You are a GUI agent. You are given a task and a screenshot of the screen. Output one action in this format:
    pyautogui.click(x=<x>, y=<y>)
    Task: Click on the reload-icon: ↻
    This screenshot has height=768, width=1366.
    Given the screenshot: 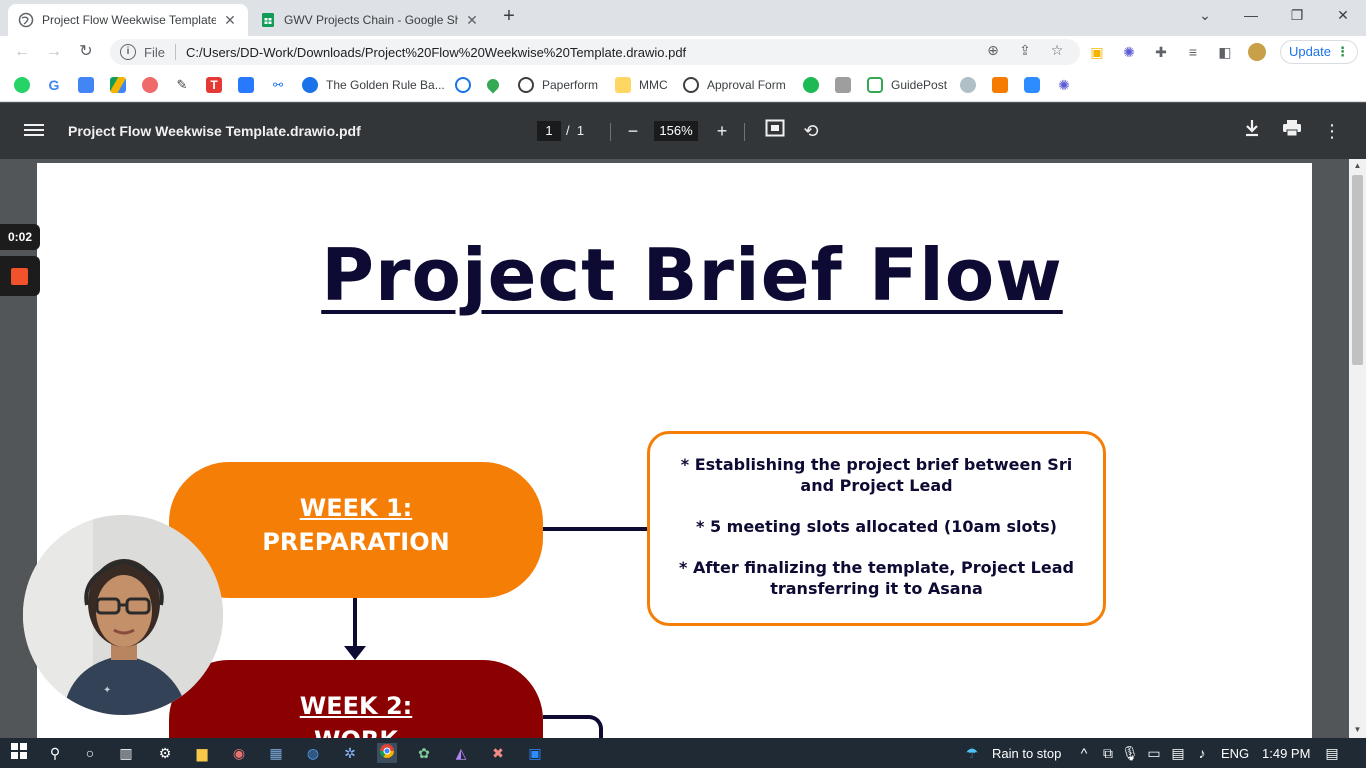 What is the action you would take?
    pyautogui.click(x=86, y=52)
    